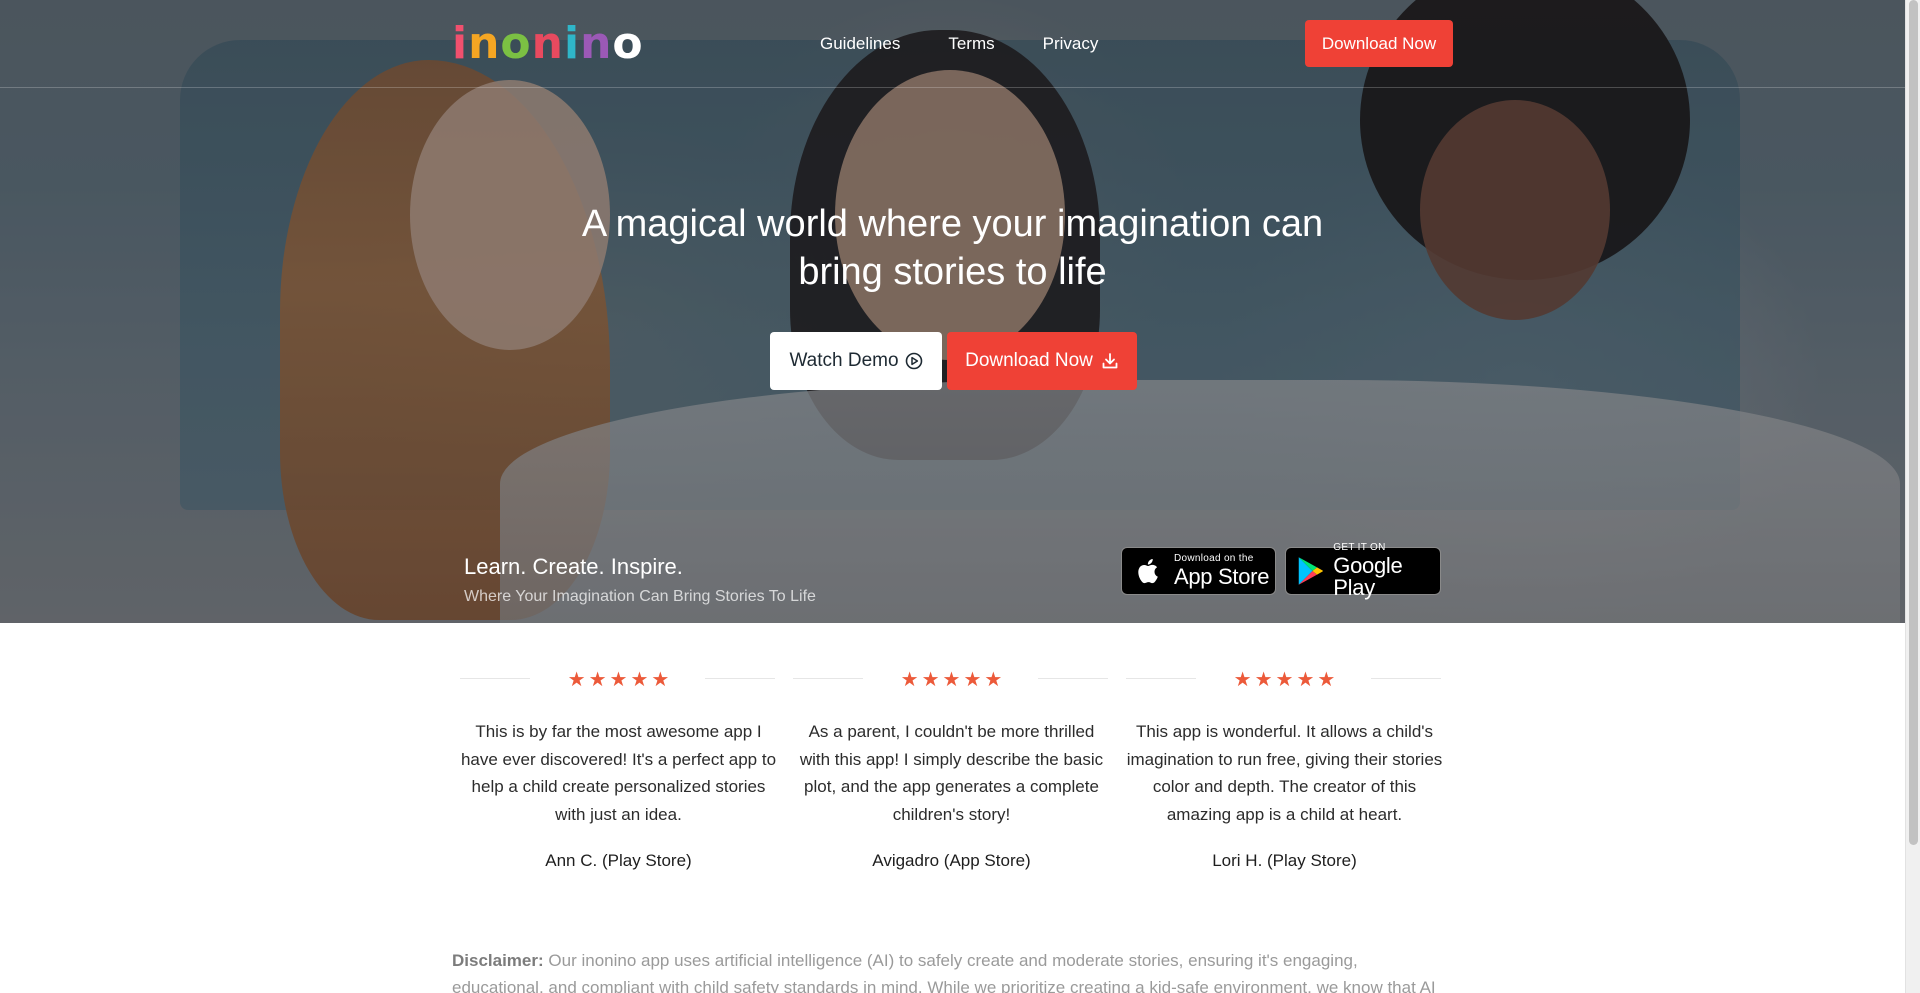  What do you see at coordinates (1284, 860) in the screenshot?
I see `review-author: Lori H. (Play Store)` at bounding box center [1284, 860].